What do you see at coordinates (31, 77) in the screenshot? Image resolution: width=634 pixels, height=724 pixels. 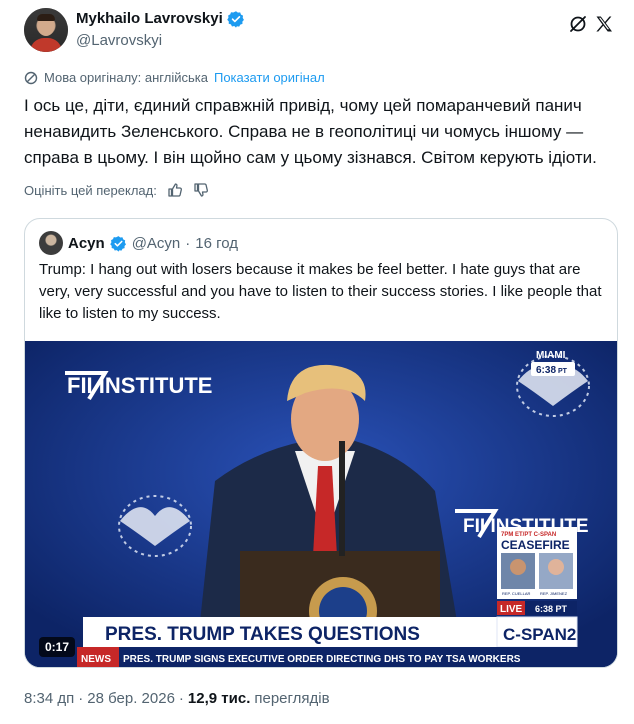 I see `translate-icon` at bounding box center [31, 77].